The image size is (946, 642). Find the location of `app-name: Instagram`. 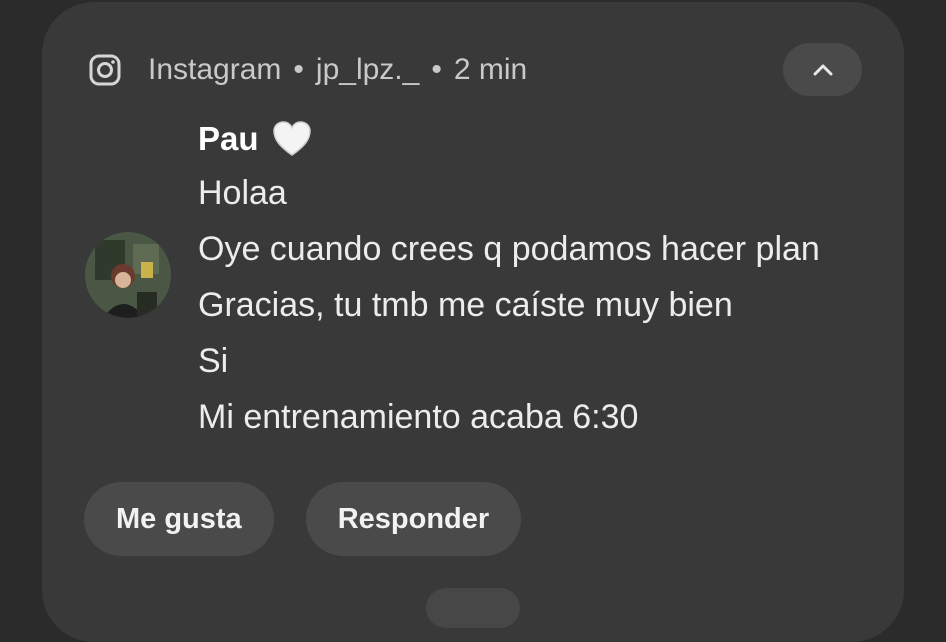

app-name: Instagram is located at coordinates (215, 69).